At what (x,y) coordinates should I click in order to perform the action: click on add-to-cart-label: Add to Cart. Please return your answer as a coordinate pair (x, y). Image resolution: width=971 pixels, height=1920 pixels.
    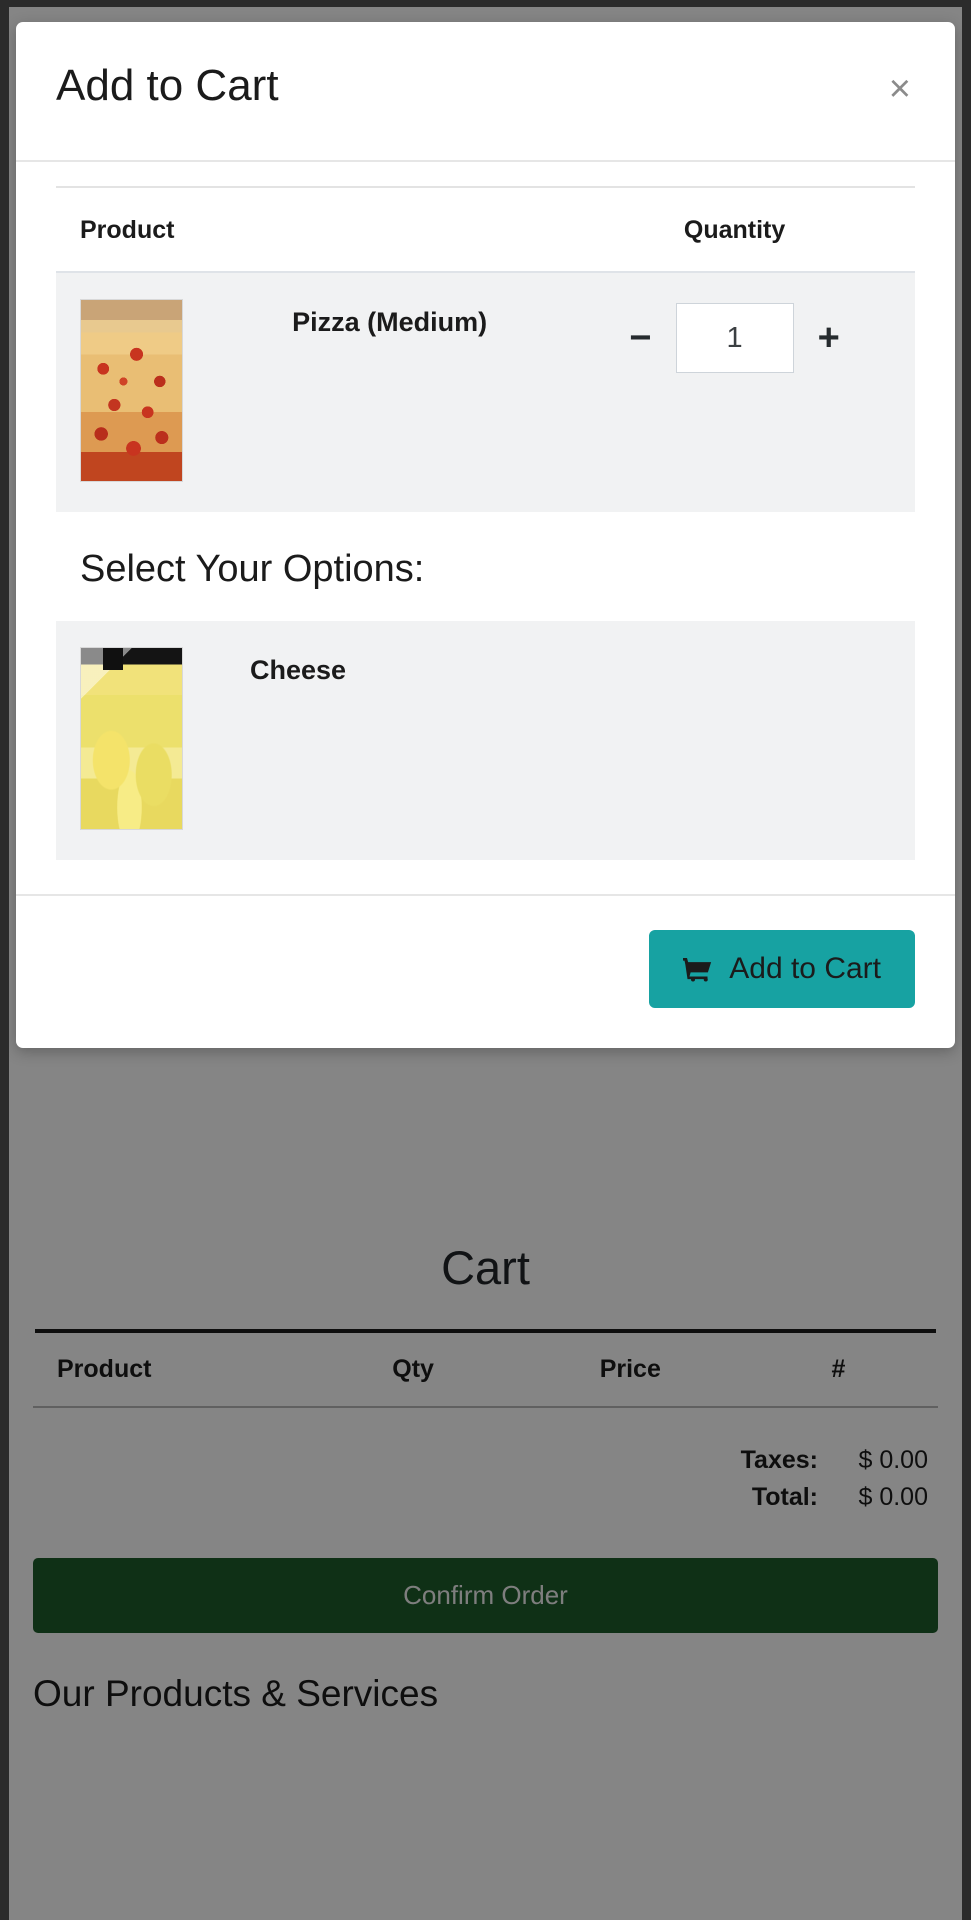
    Looking at the image, I should click on (805, 968).